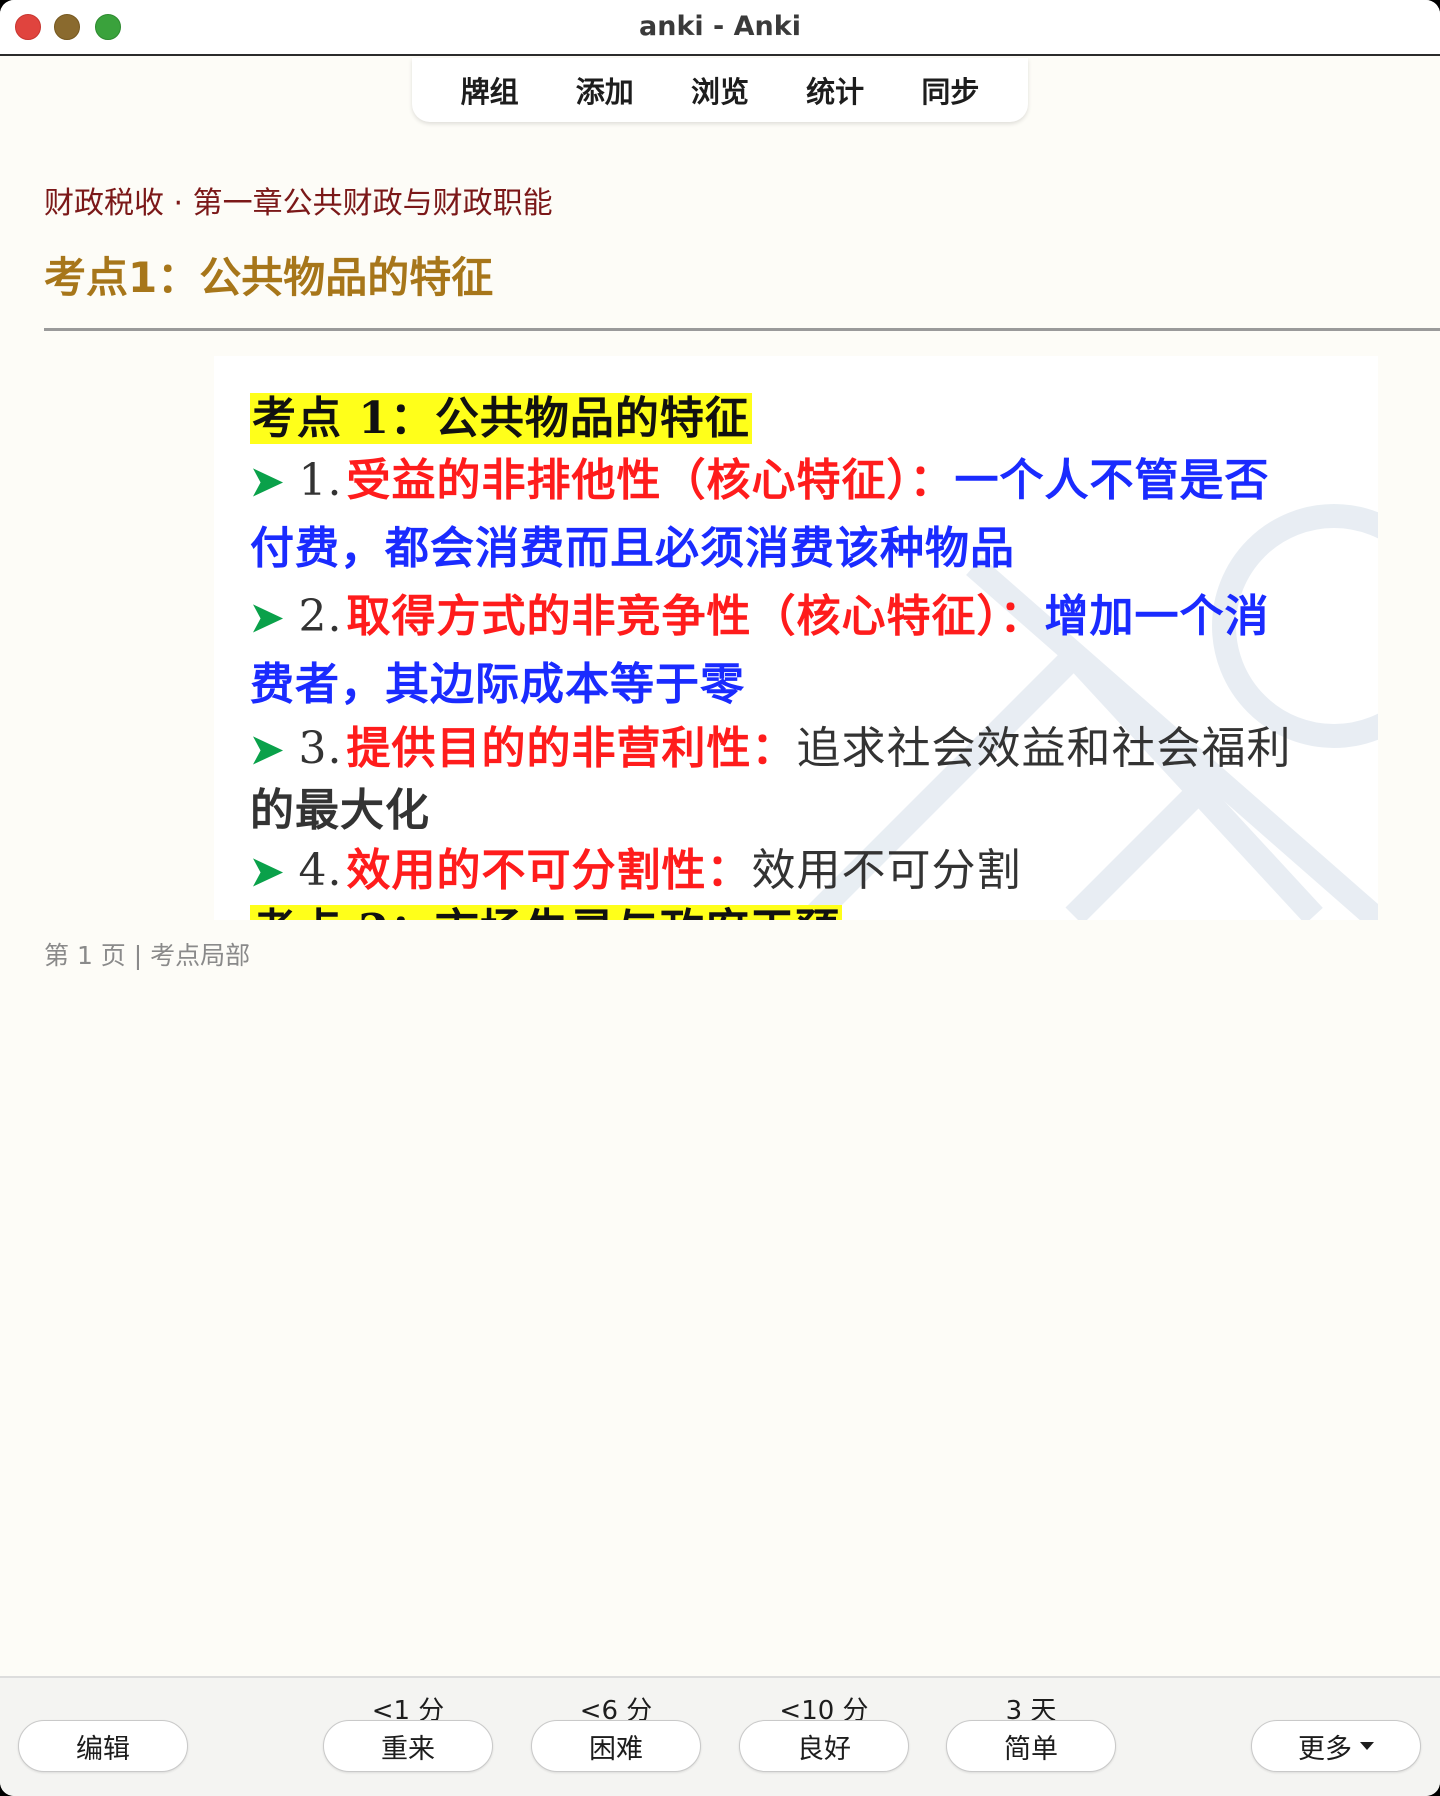 The height and width of the screenshot is (1796, 1440). Describe the element at coordinates (605, 90) in the screenshot. I see `toolbar-add: 添加` at that location.